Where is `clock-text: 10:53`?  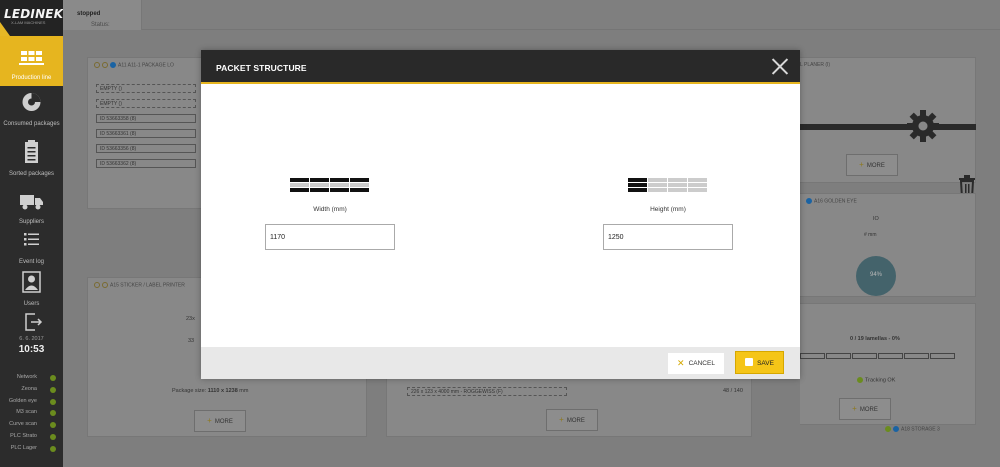
clock-text: 10:53 is located at coordinates (31, 349).